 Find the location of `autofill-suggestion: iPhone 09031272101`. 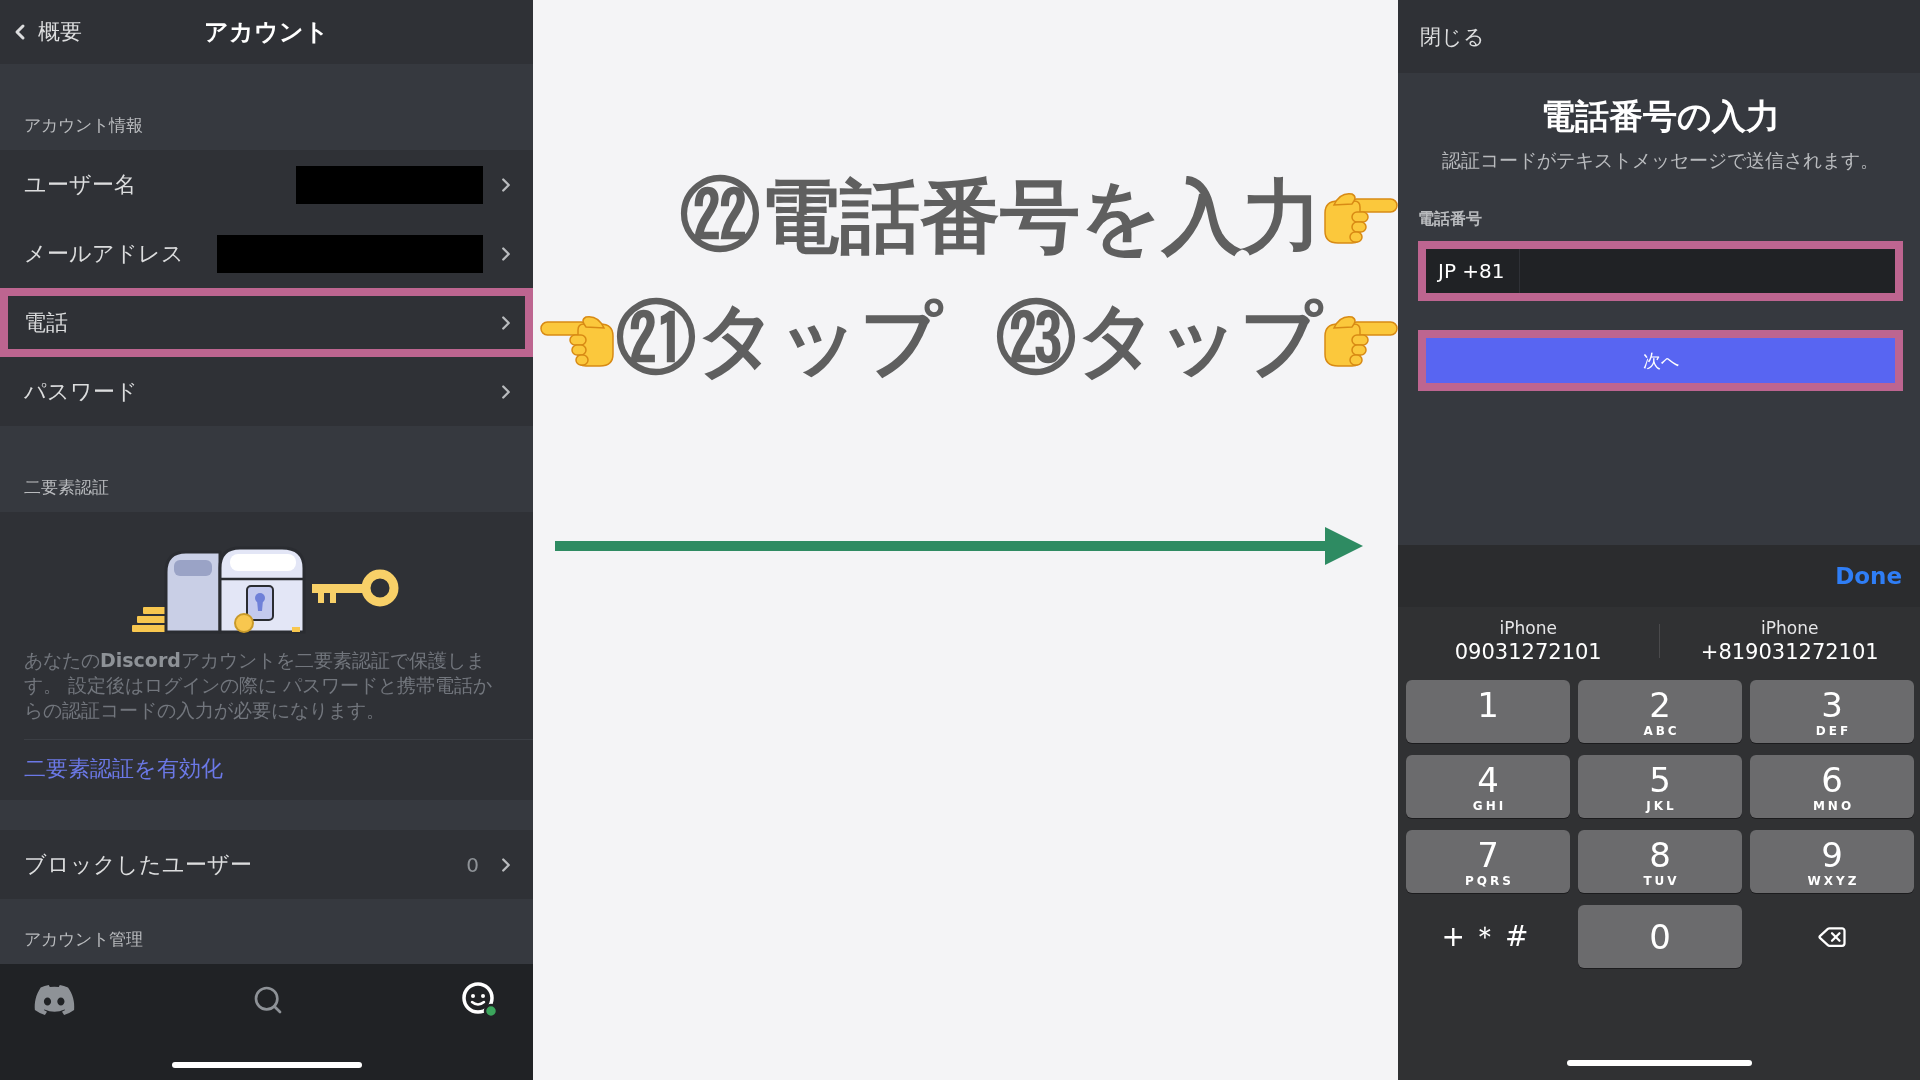

autofill-suggestion: iPhone 09031272101 is located at coordinates (1528, 640).